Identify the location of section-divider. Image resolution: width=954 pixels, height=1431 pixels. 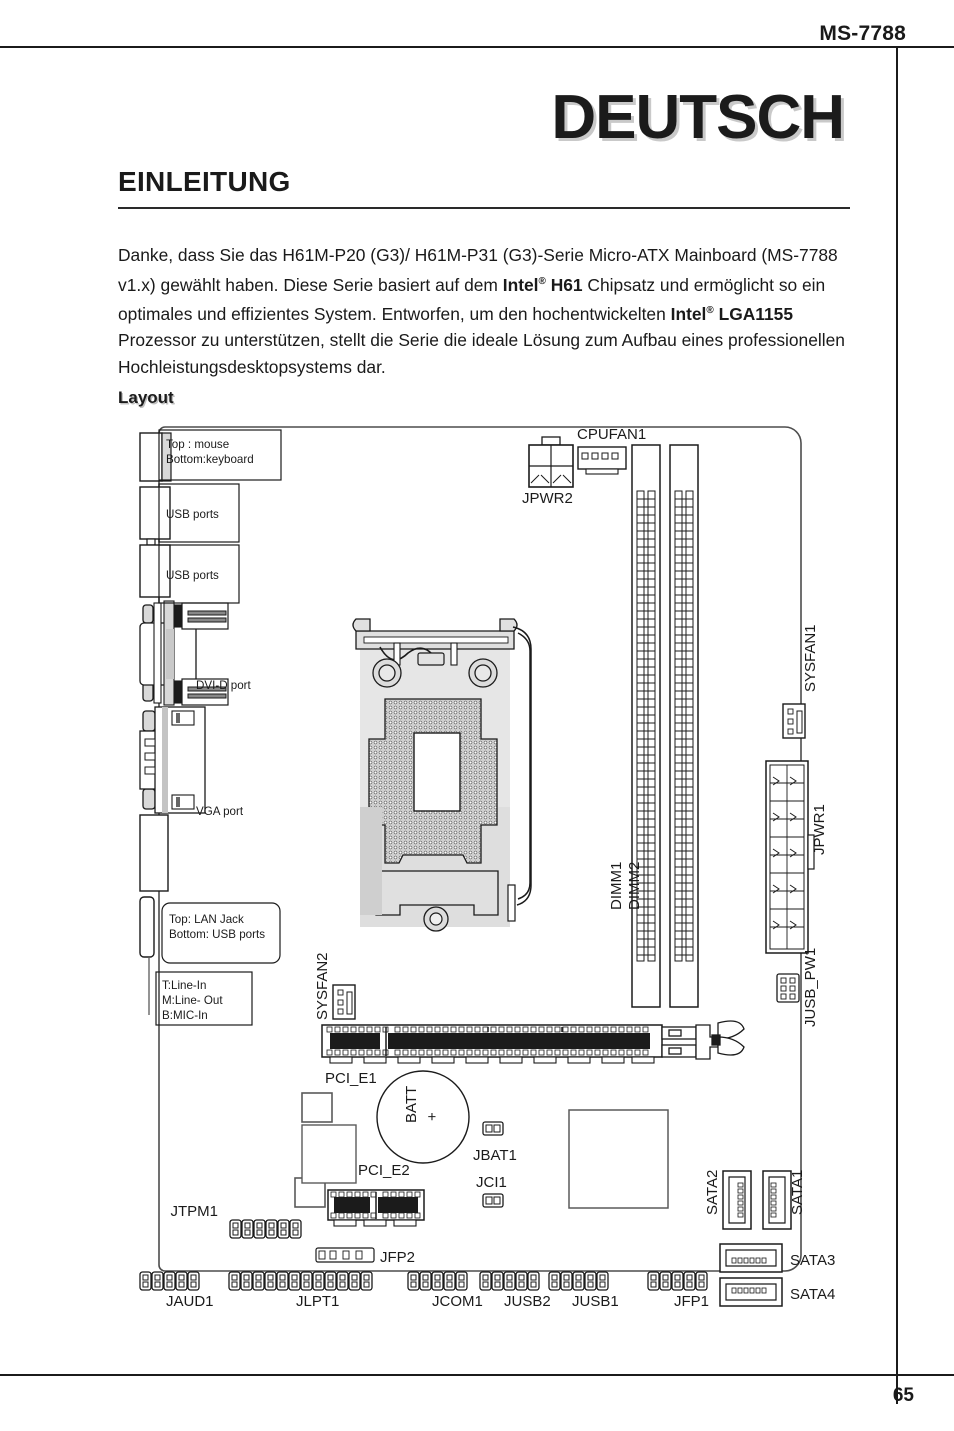
(484, 208).